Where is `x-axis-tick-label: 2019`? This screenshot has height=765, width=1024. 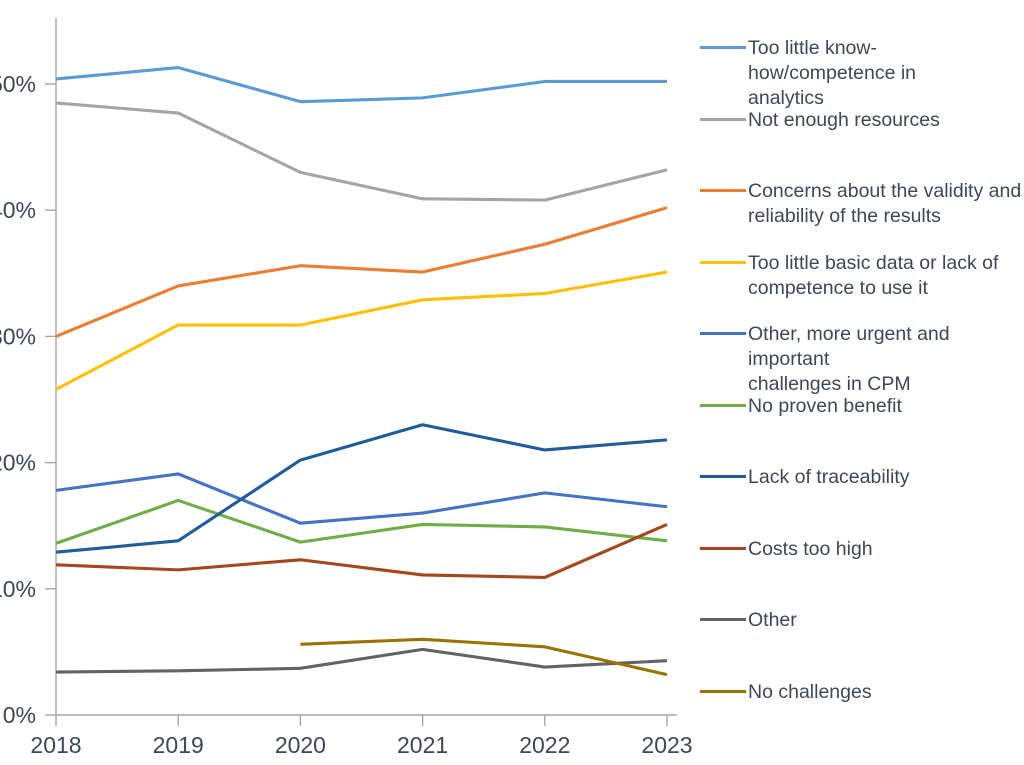 x-axis-tick-label: 2019 is located at coordinates (178, 745).